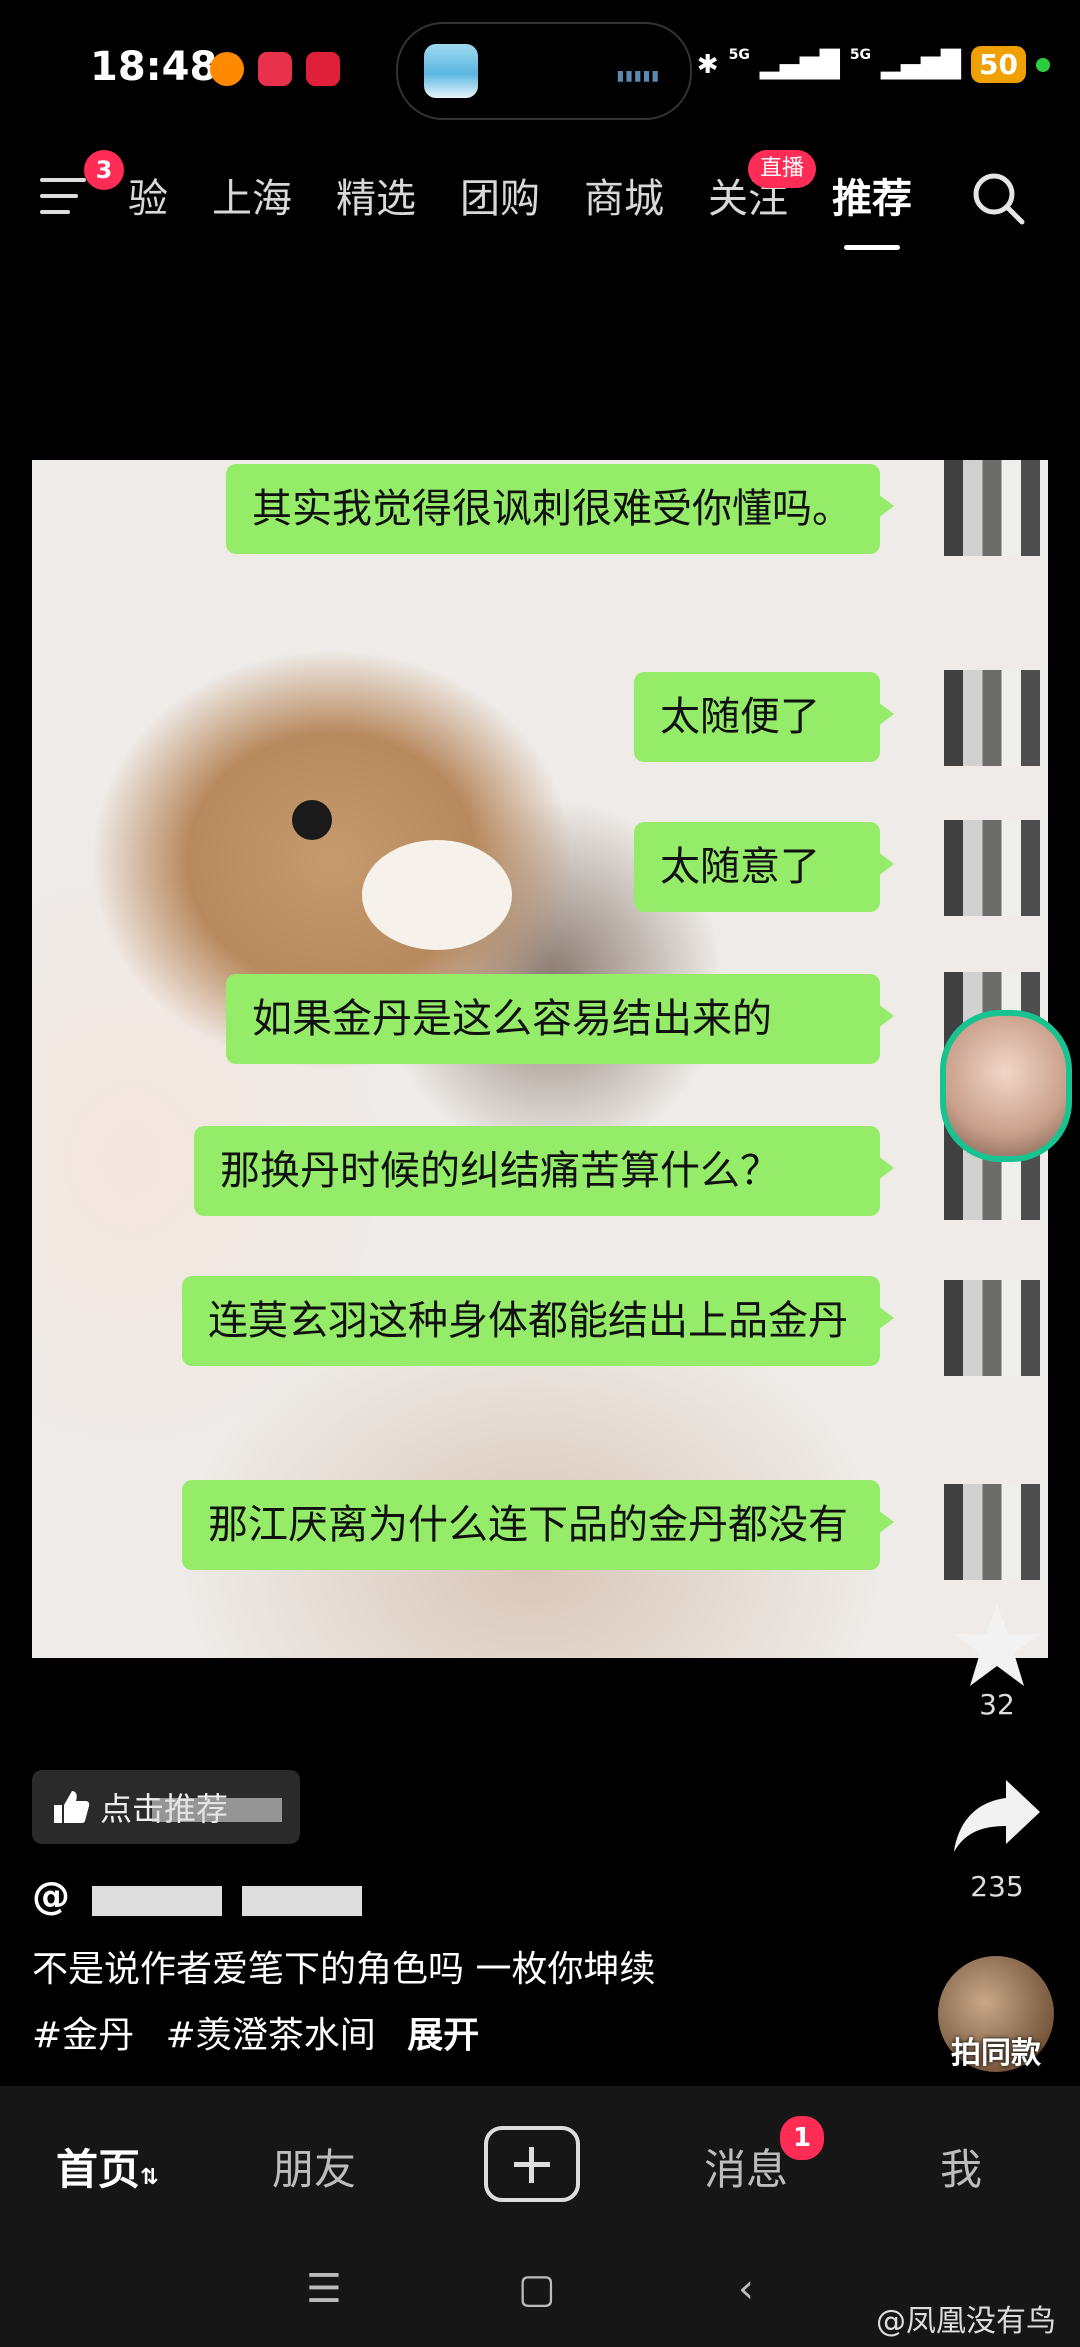  I want to click on create-plus-button, so click(532, 2164).